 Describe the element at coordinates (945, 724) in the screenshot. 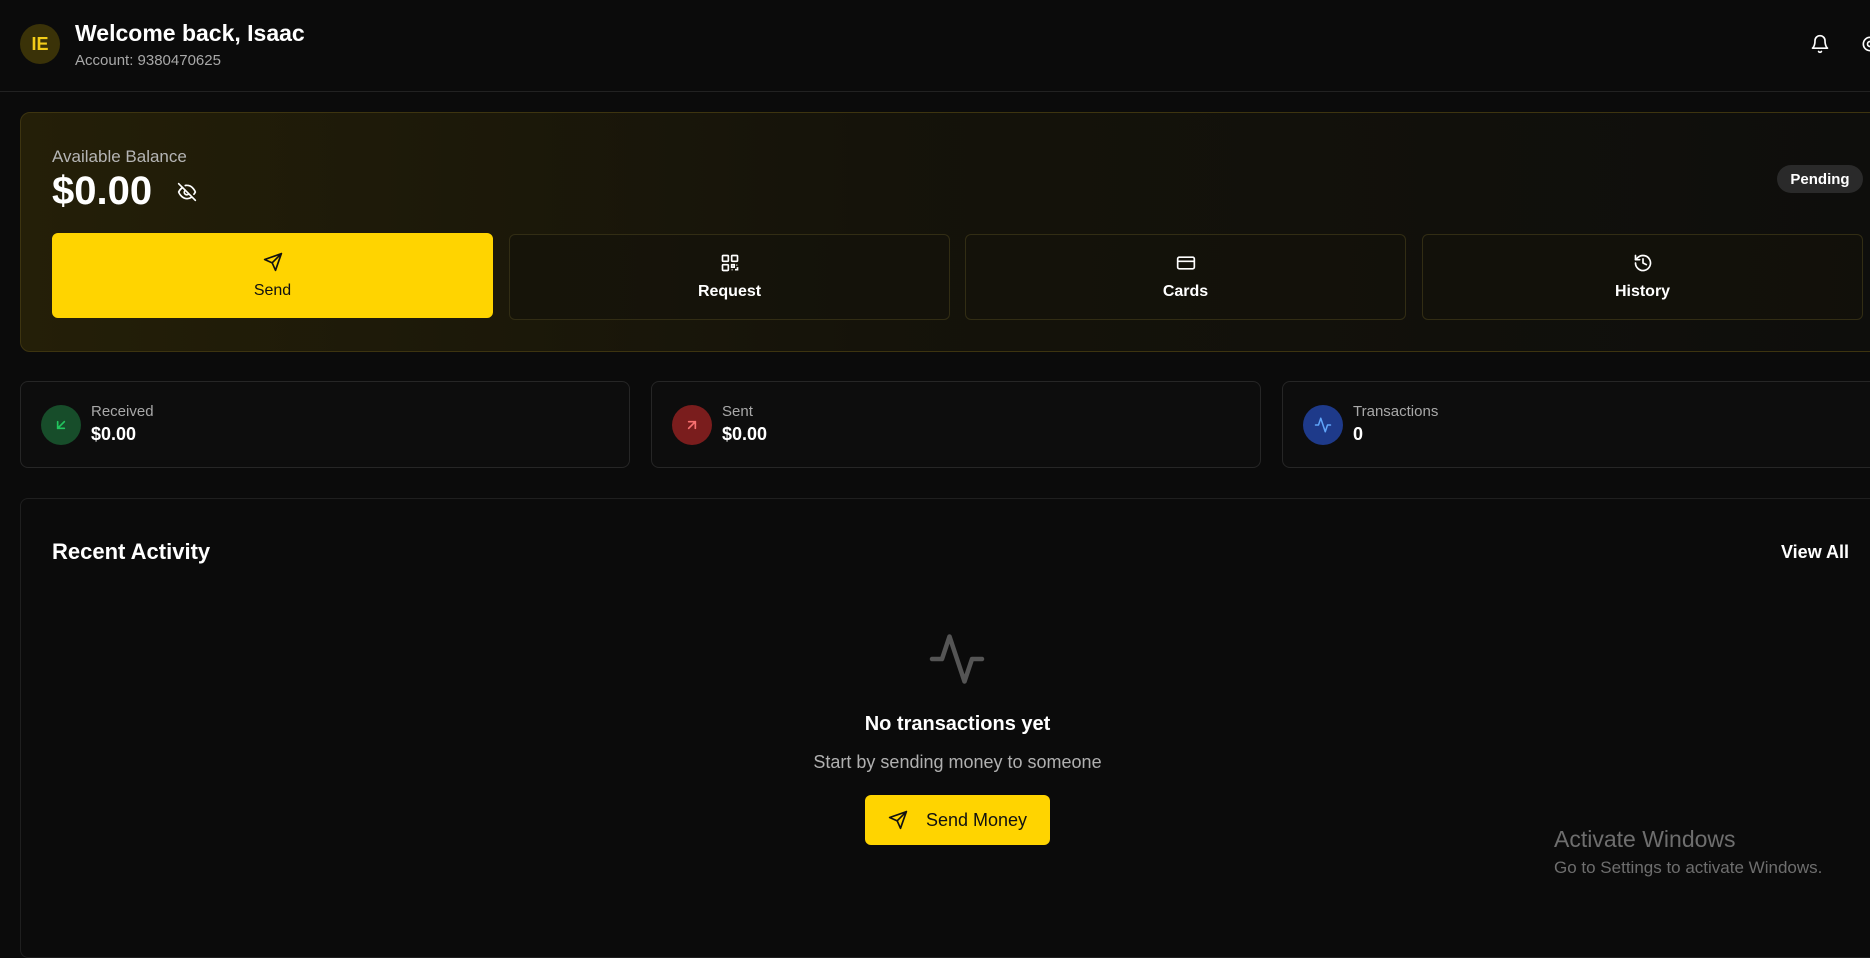

I see `empty-state-title: No transactions yet` at that location.